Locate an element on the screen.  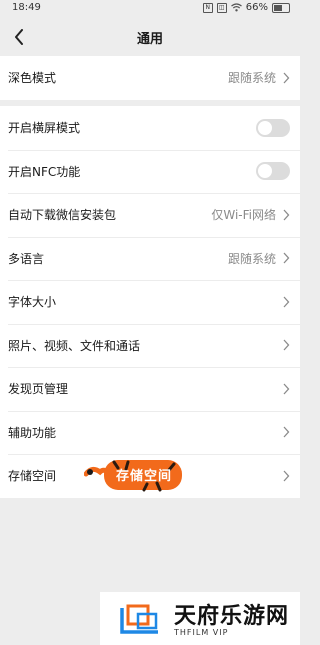
item-label: 开启横屏模式 is located at coordinates (44, 128).